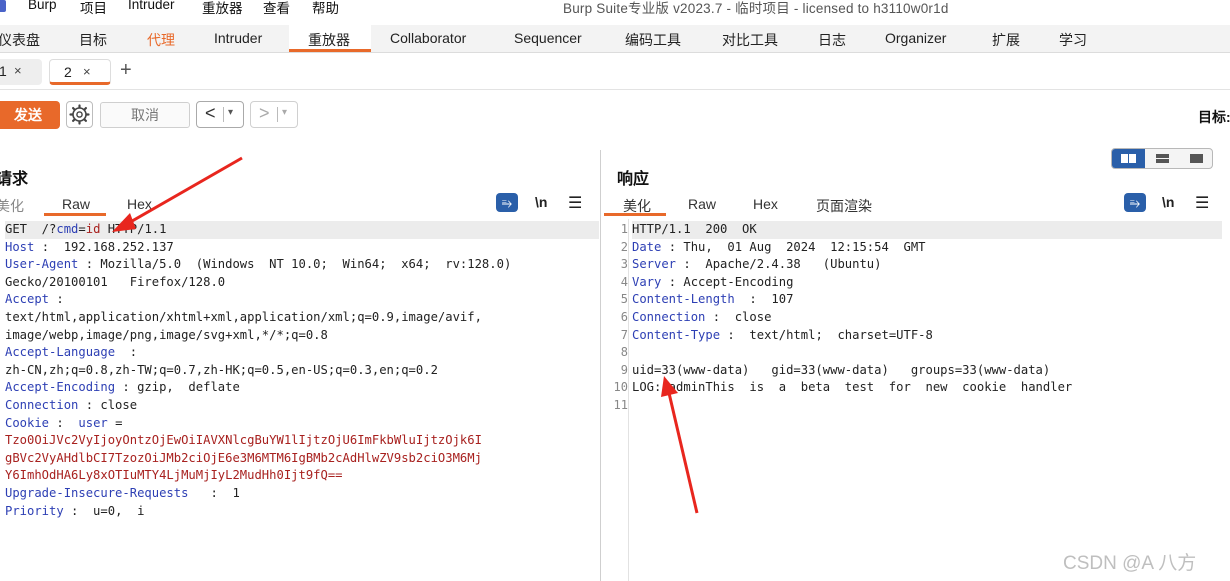  I want to click on line-number: 10, so click(620, 387).